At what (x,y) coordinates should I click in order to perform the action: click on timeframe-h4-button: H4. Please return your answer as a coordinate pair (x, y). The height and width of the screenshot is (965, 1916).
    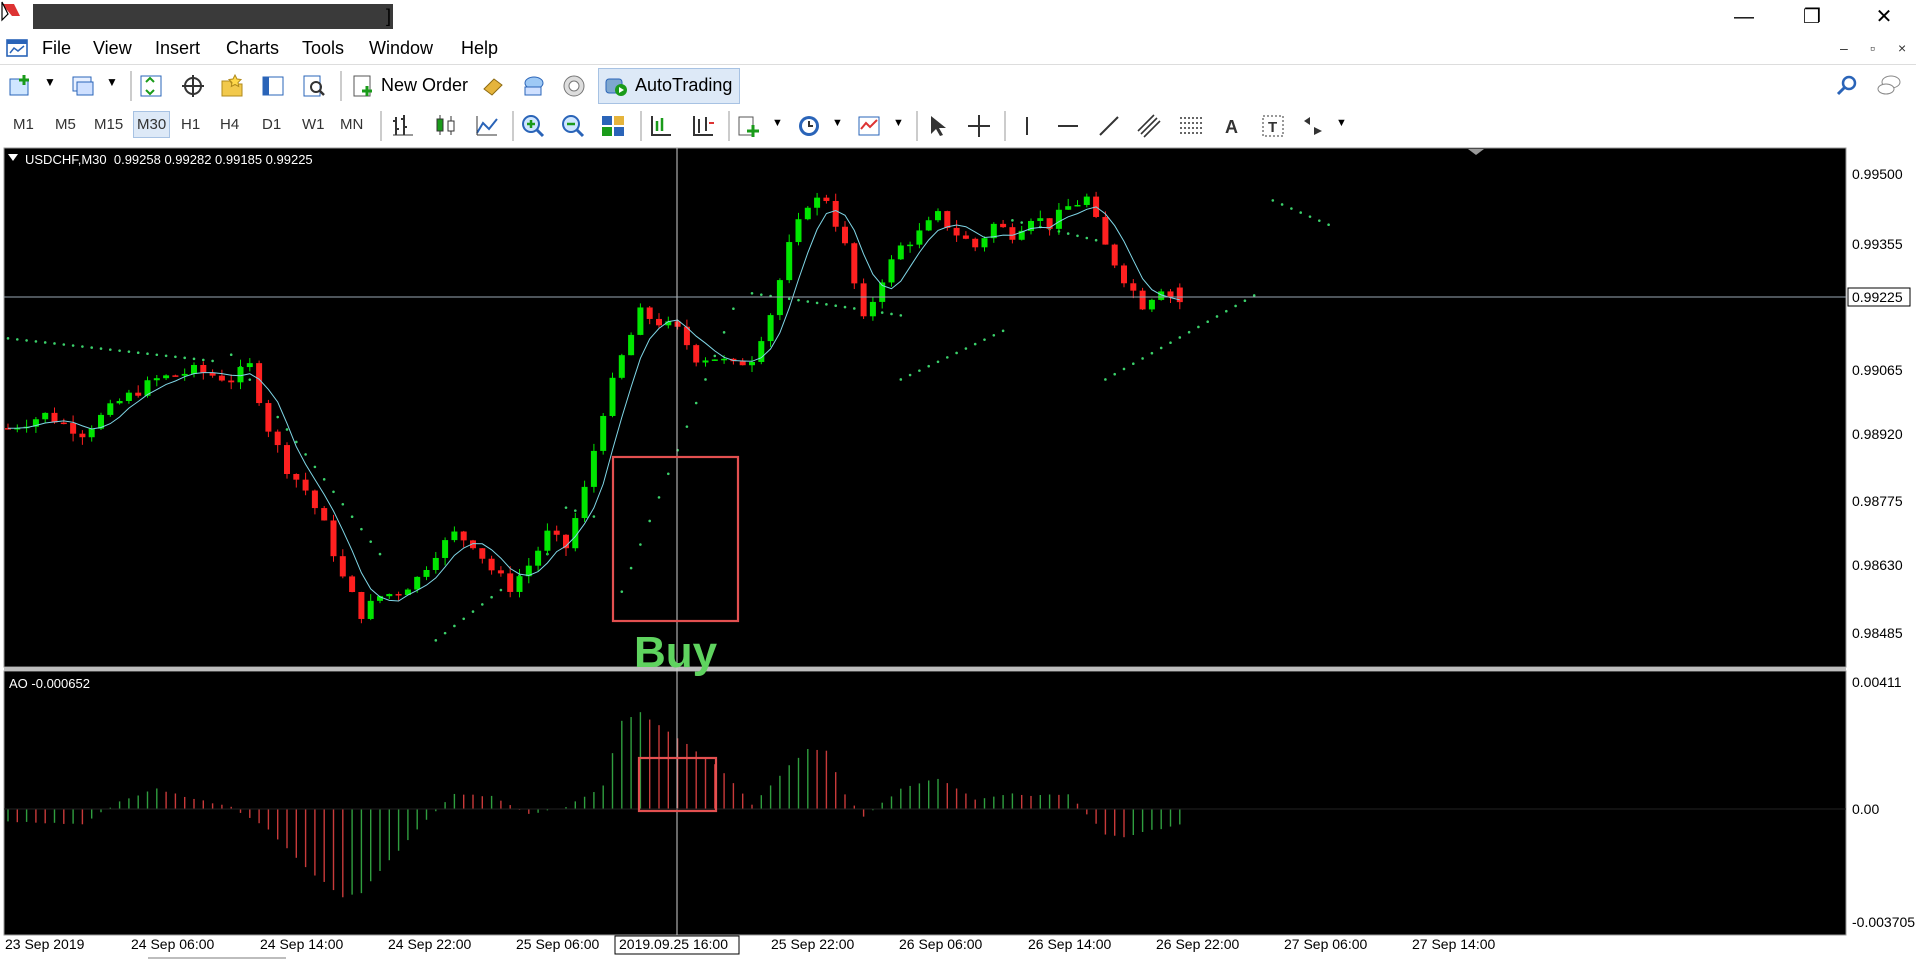
    Looking at the image, I should click on (229, 124).